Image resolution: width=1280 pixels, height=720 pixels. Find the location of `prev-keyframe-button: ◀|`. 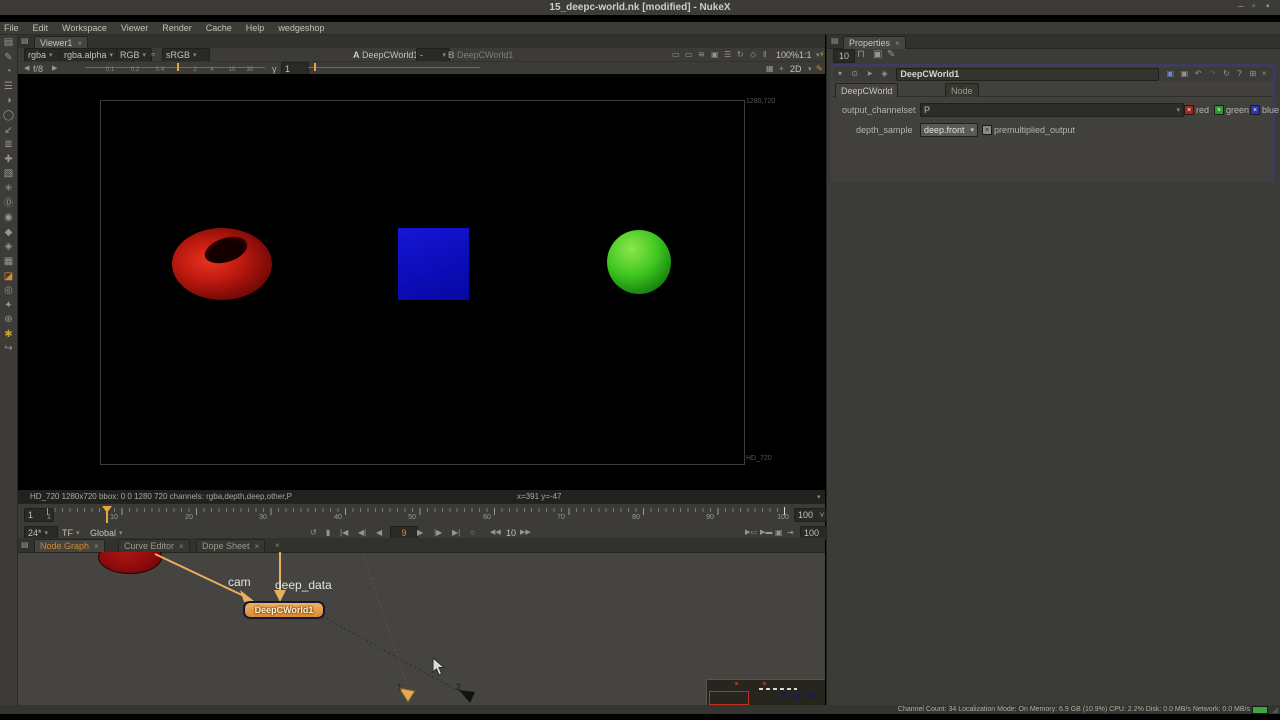

prev-keyframe-button: ◀| is located at coordinates (362, 533).